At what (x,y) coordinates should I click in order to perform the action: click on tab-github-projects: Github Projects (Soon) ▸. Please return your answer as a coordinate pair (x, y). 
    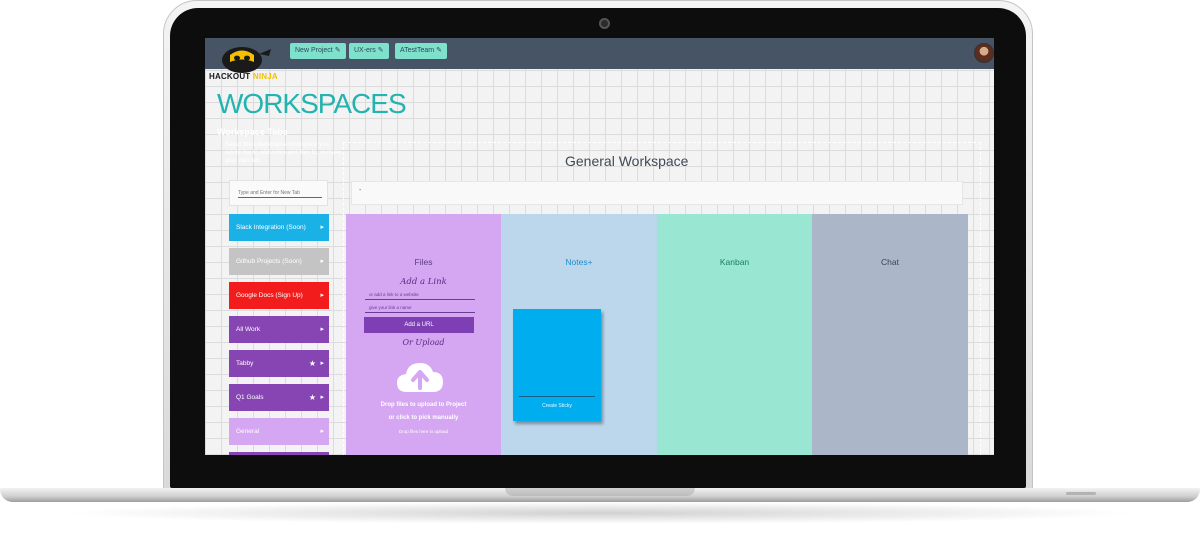
    Looking at the image, I should click on (279, 261).